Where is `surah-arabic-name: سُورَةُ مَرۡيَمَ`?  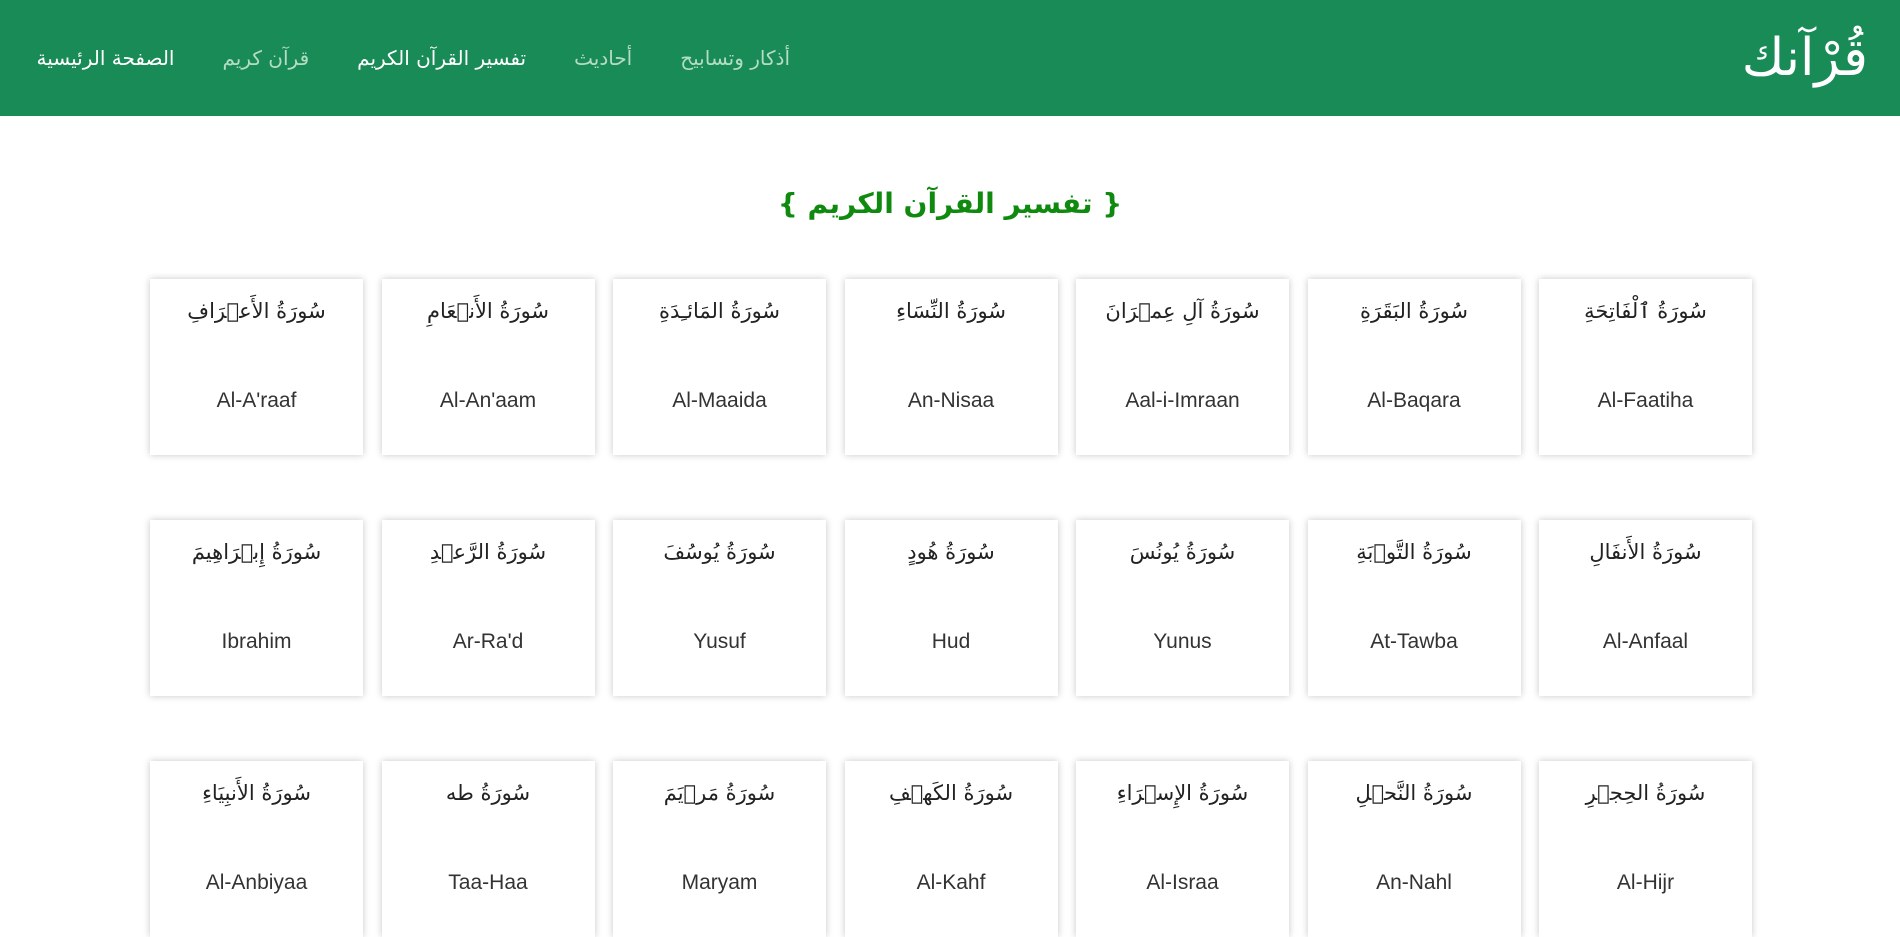
surah-arabic-name: سُورَةُ مَرۡيَمَ is located at coordinates (719, 793).